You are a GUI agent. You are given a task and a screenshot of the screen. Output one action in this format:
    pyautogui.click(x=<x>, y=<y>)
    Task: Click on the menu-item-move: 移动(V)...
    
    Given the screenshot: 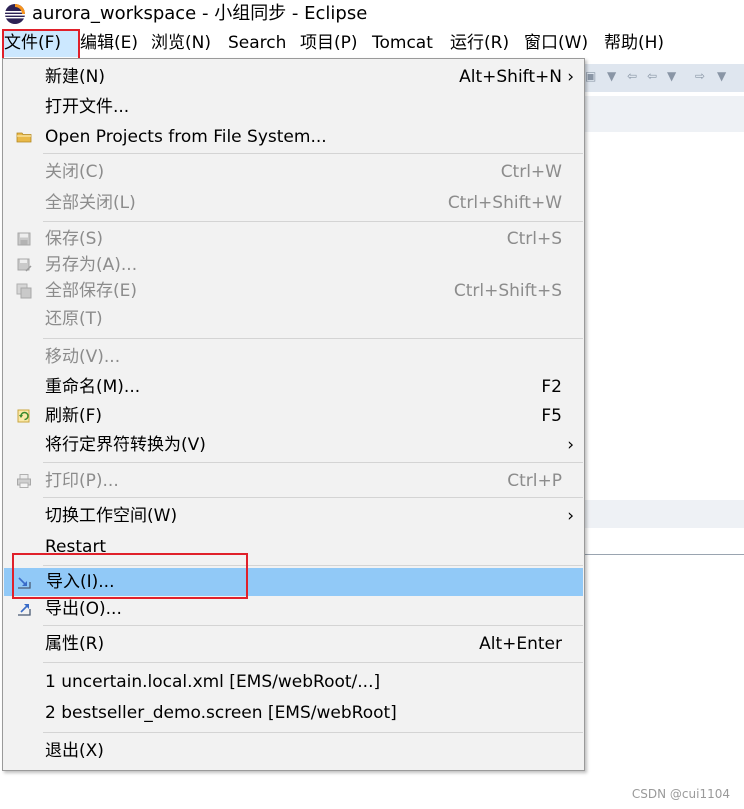 What is the action you would take?
    pyautogui.click(x=293, y=357)
    